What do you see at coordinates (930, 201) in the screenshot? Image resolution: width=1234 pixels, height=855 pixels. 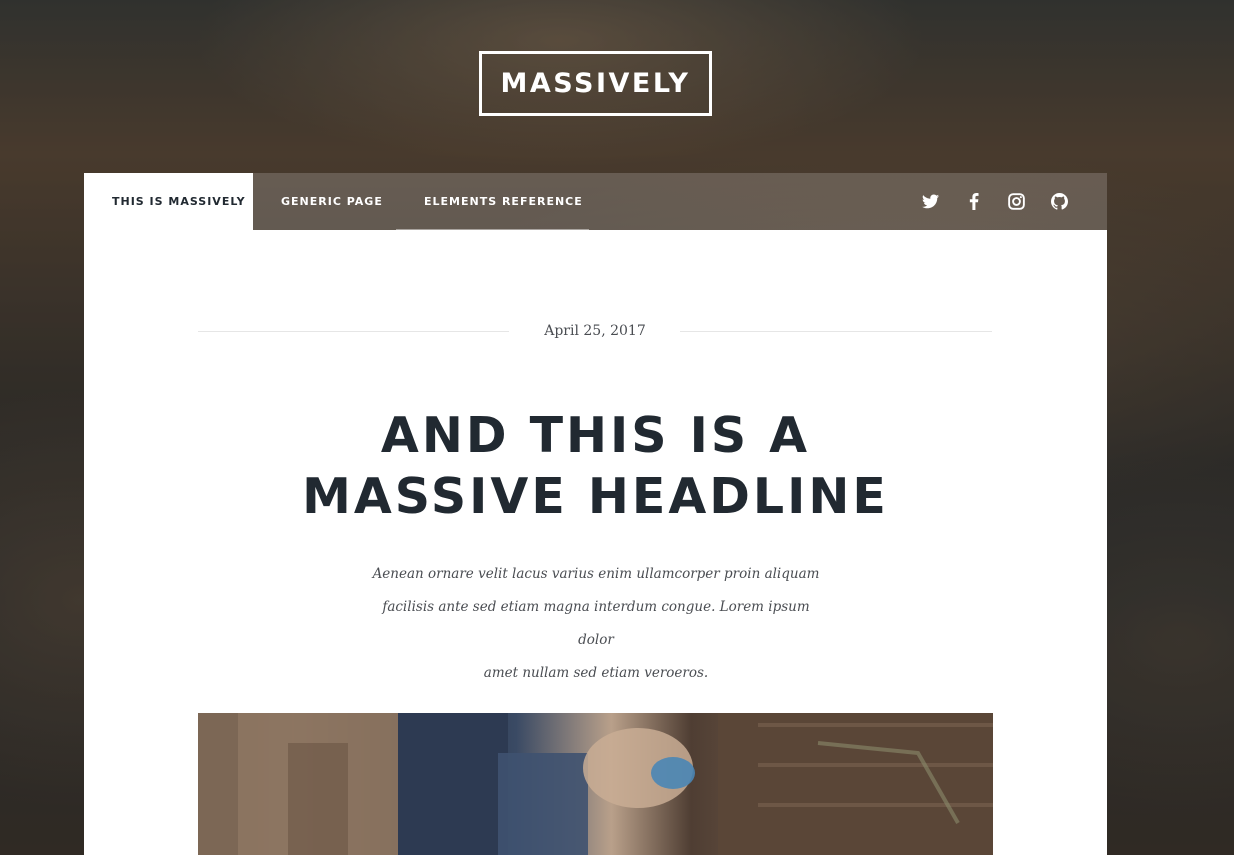 I see `twitter-icon` at bounding box center [930, 201].